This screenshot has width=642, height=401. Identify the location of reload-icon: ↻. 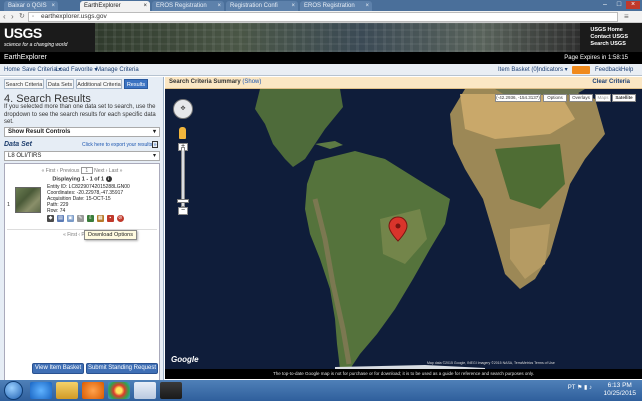
(22, 16).